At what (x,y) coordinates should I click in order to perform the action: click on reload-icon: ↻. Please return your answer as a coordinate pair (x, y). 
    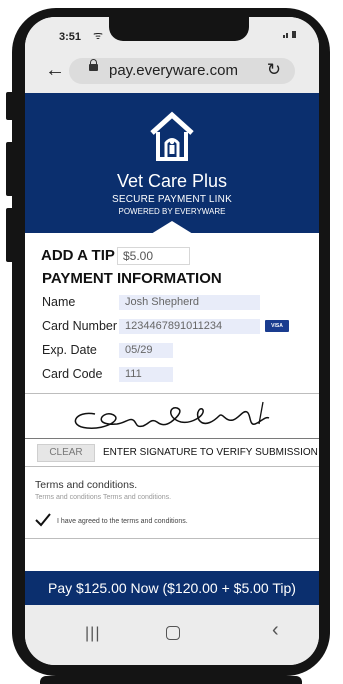
    Looking at the image, I should click on (274, 70).